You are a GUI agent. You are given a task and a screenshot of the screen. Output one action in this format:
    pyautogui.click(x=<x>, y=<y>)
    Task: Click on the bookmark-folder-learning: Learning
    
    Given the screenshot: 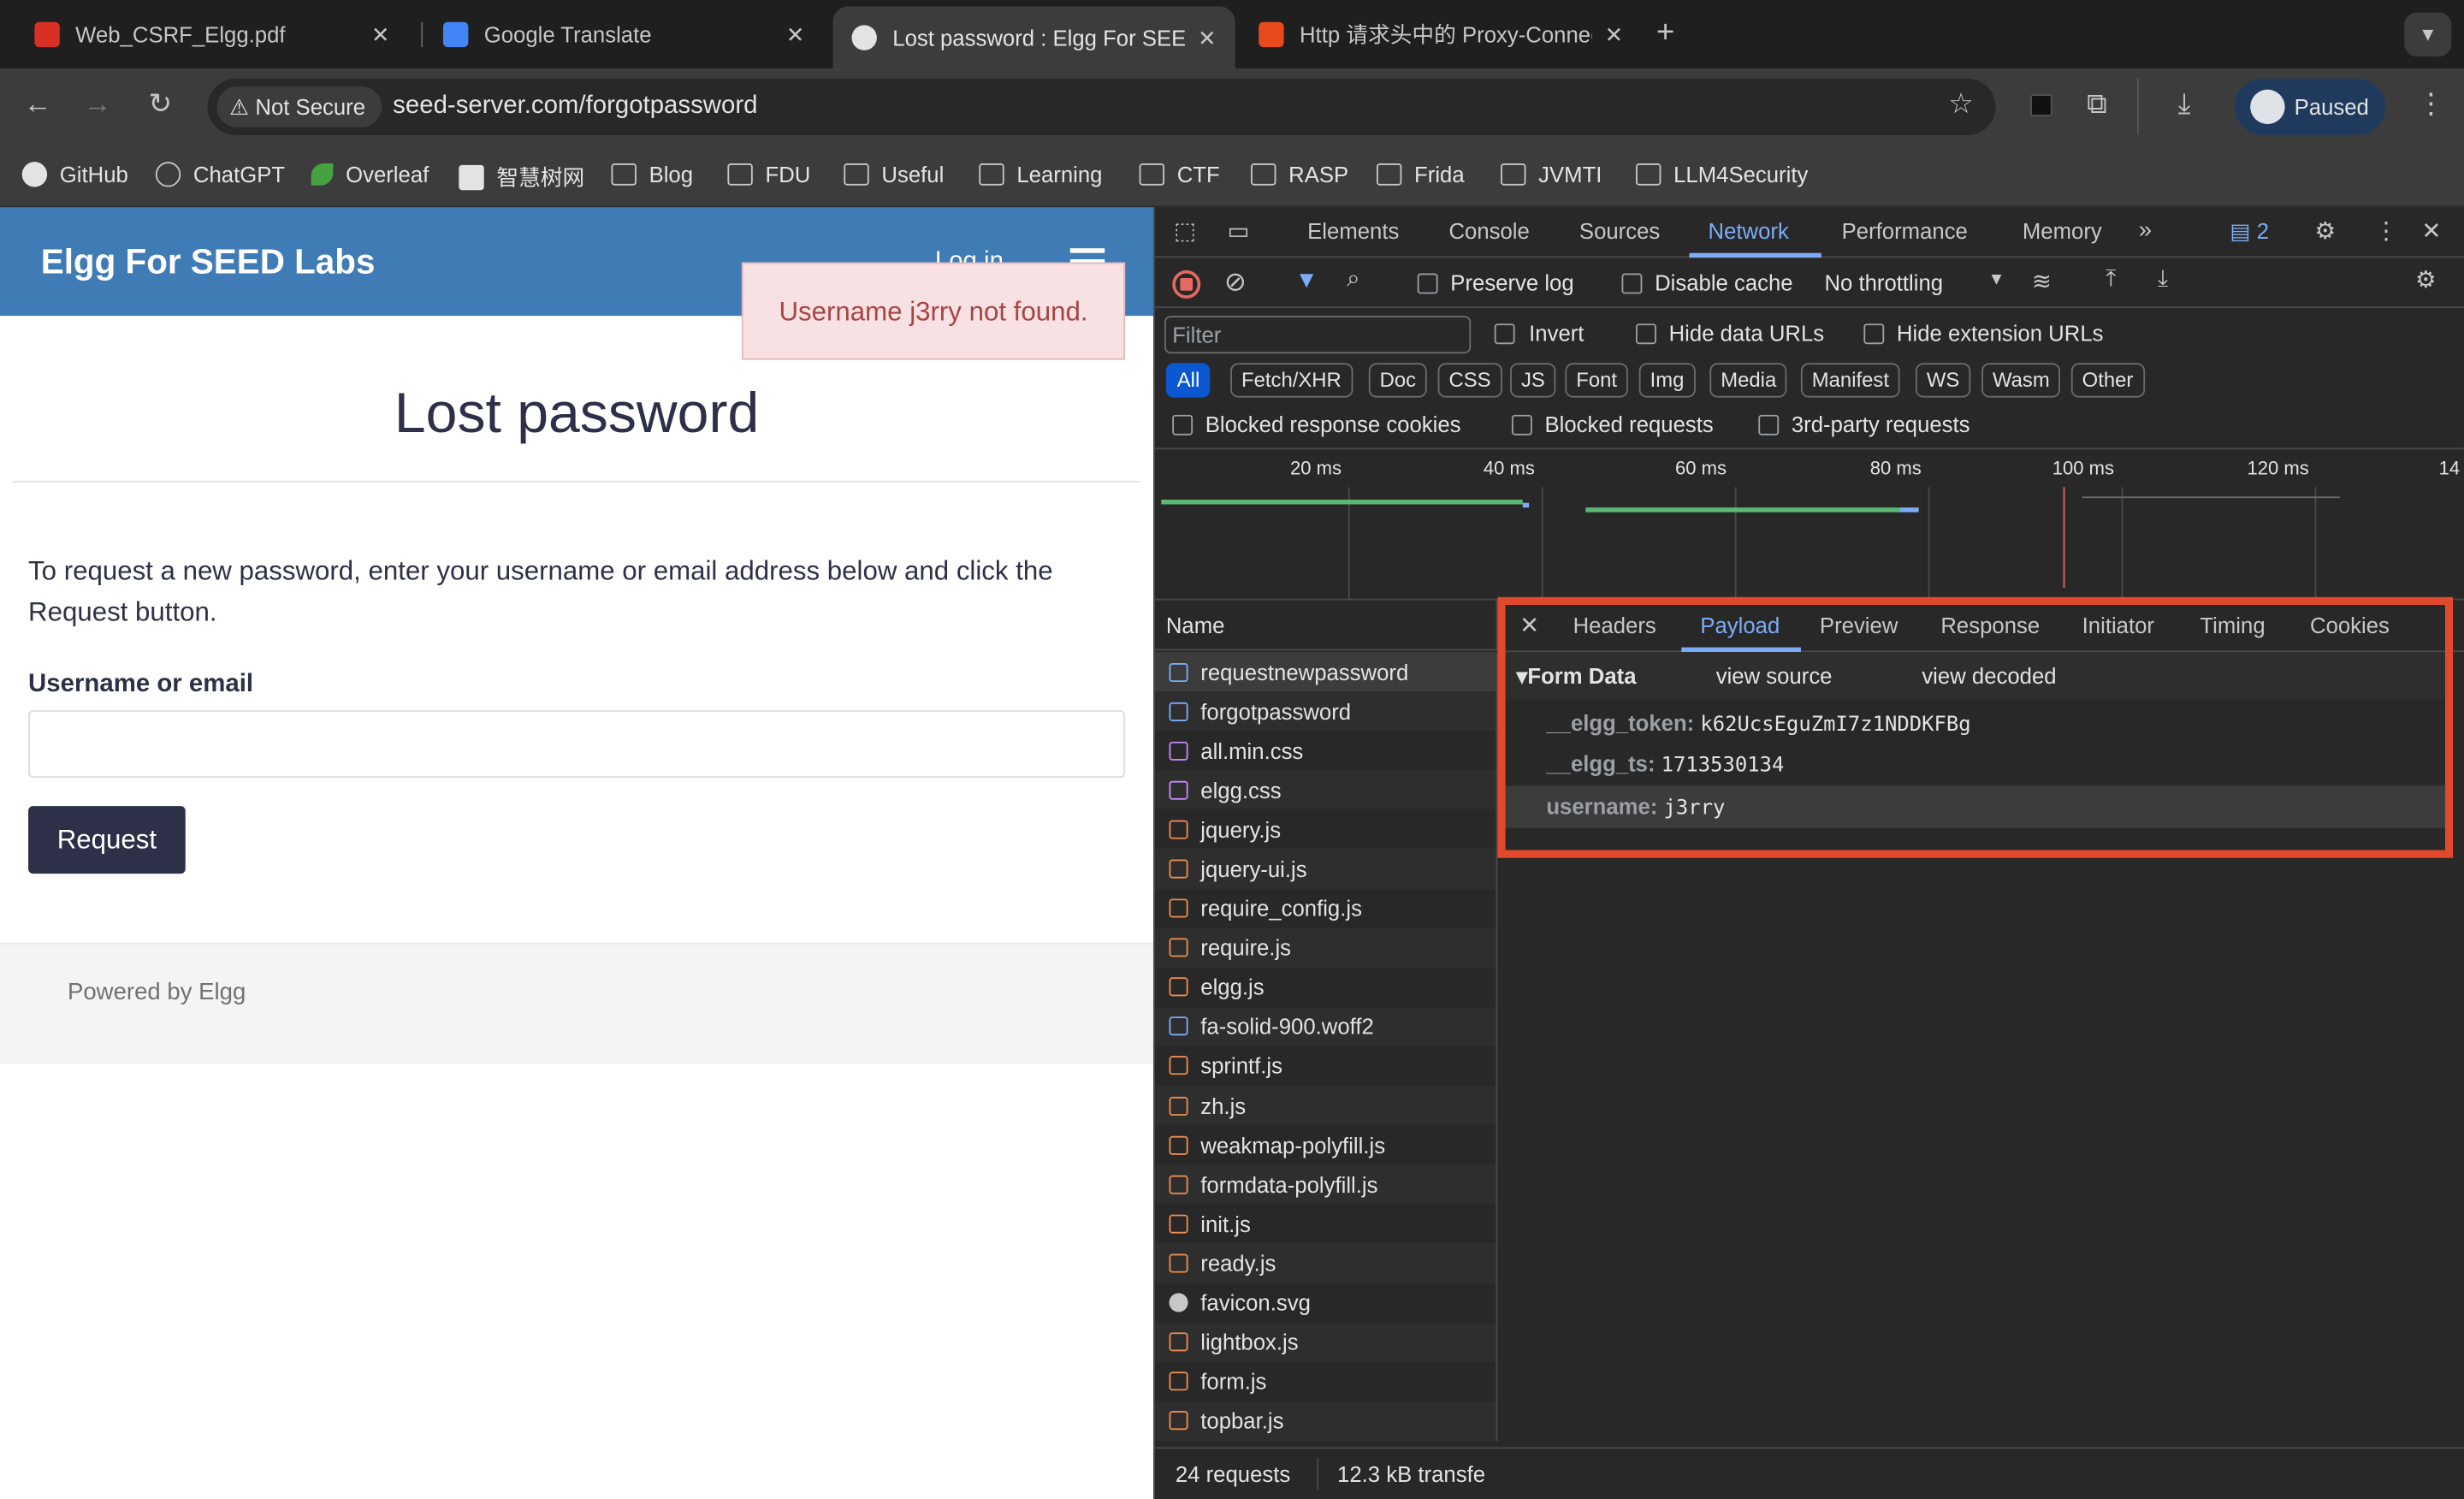 What is the action you would take?
    pyautogui.click(x=1040, y=174)
    